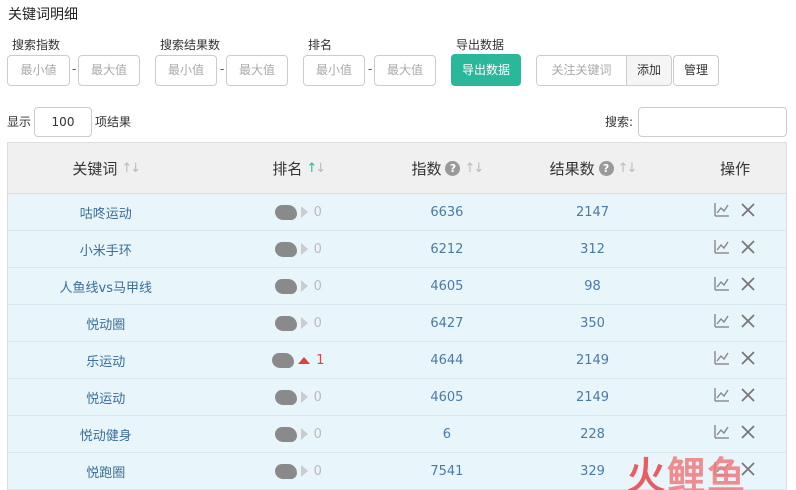 The width and height of the screenshot is (796, 490). What do you see at coordinates (592, 286) in the screenshot?
I see `results-cell: 98` at bounding box center [592, 286].